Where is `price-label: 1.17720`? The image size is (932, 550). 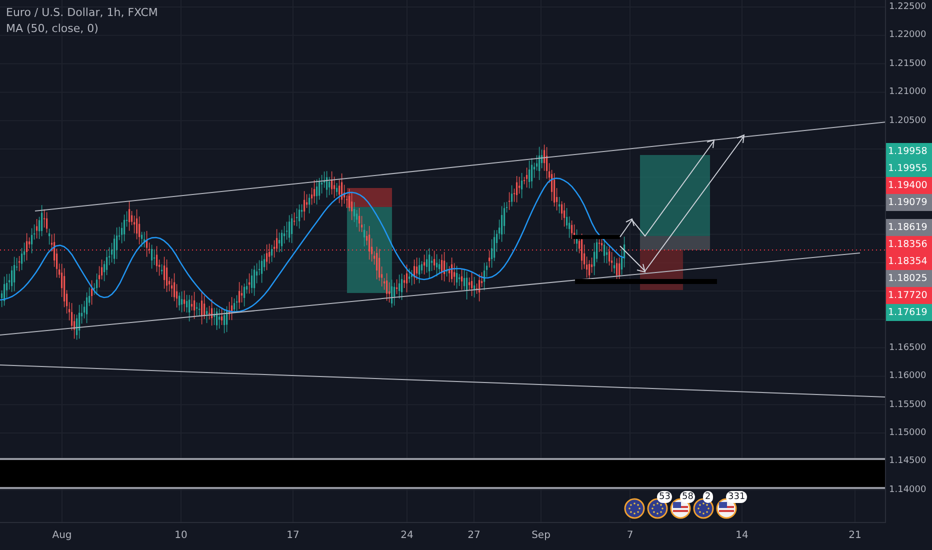 price-label: 1.17720 is located at coordinates (909, 295).